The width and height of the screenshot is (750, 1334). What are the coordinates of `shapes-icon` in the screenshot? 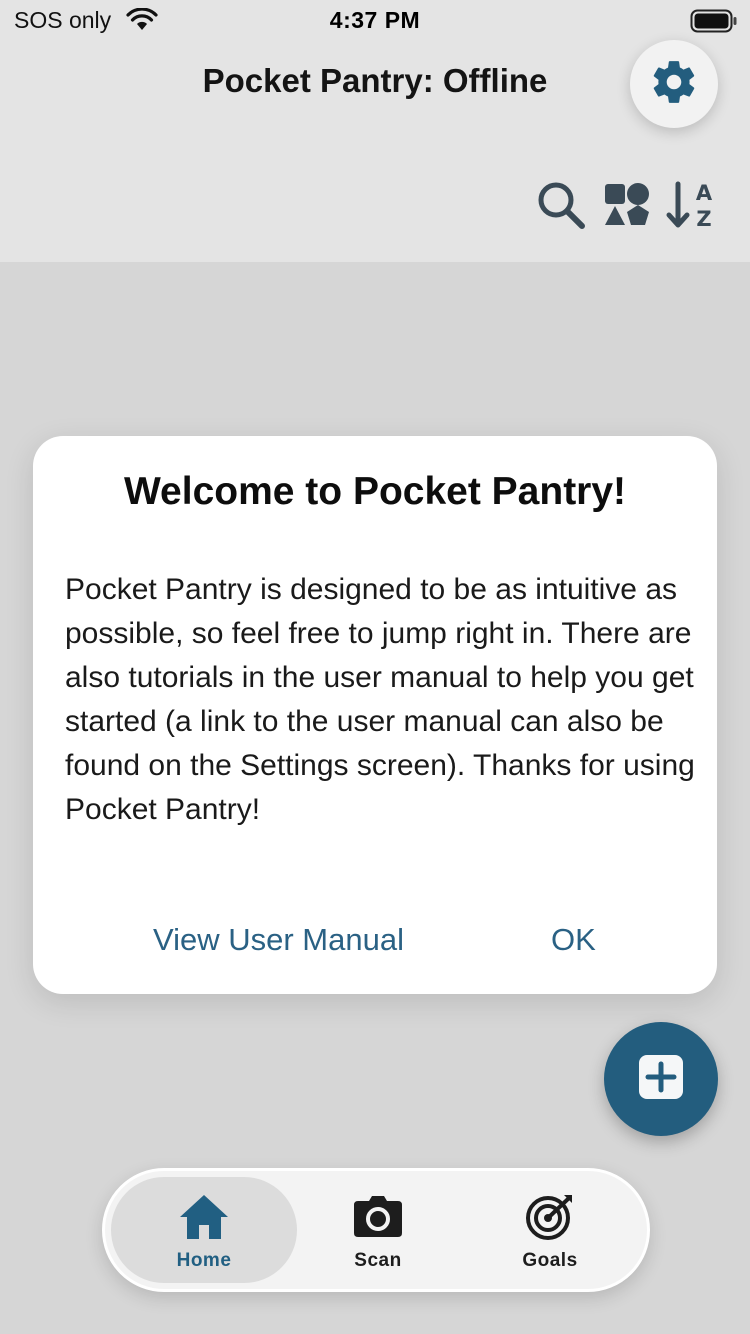 It's located at (627, 207).